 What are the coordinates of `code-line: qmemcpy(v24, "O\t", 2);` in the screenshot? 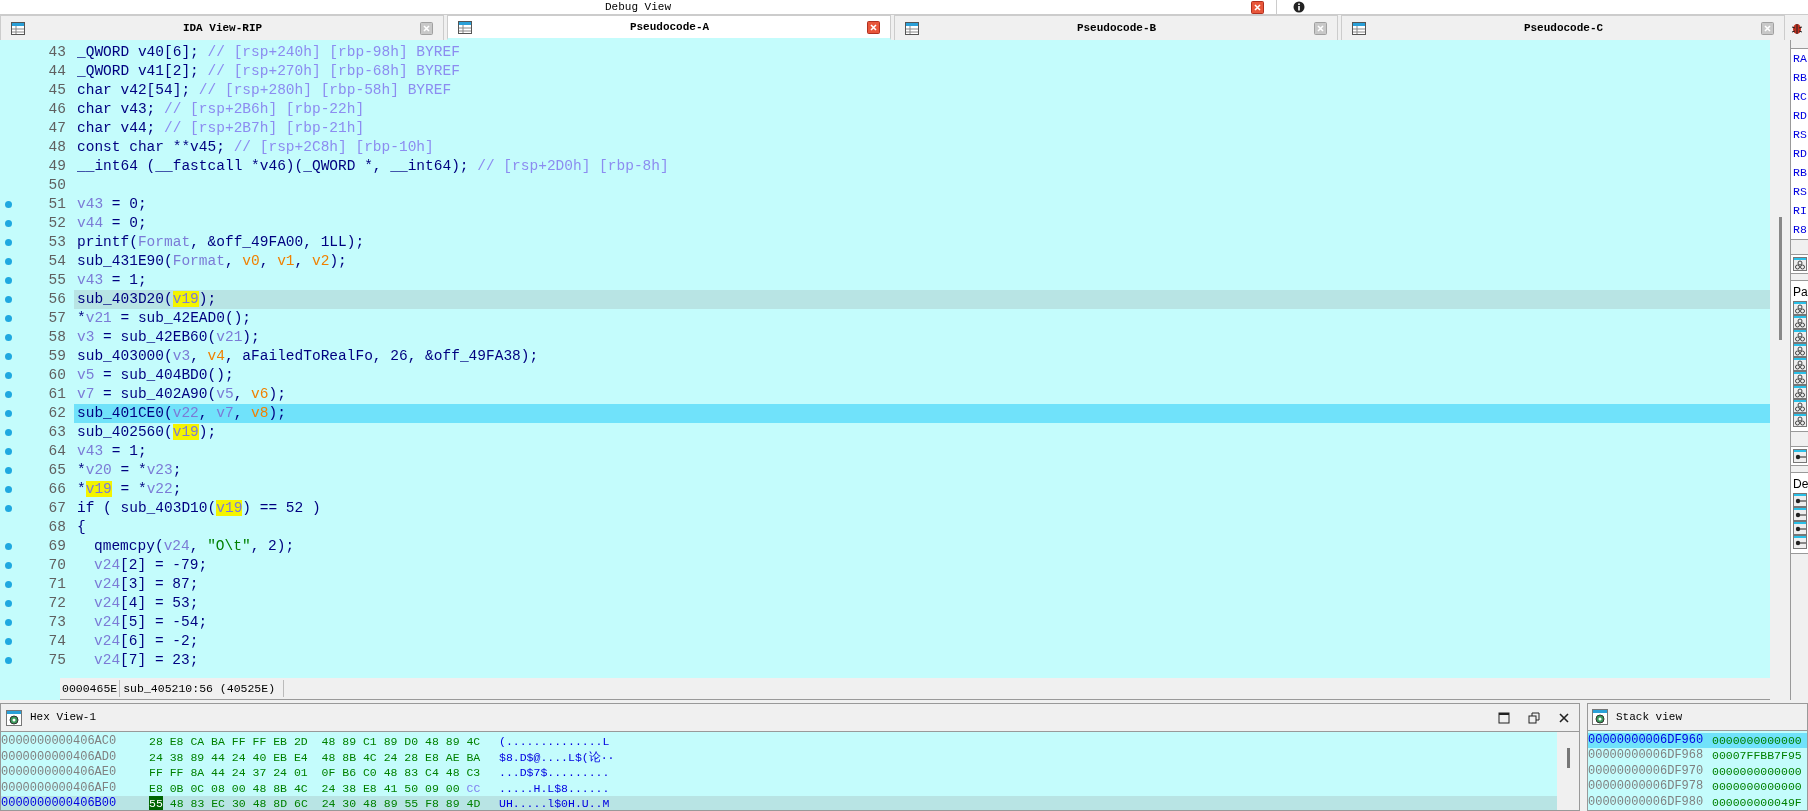 It's located at (194, 546).